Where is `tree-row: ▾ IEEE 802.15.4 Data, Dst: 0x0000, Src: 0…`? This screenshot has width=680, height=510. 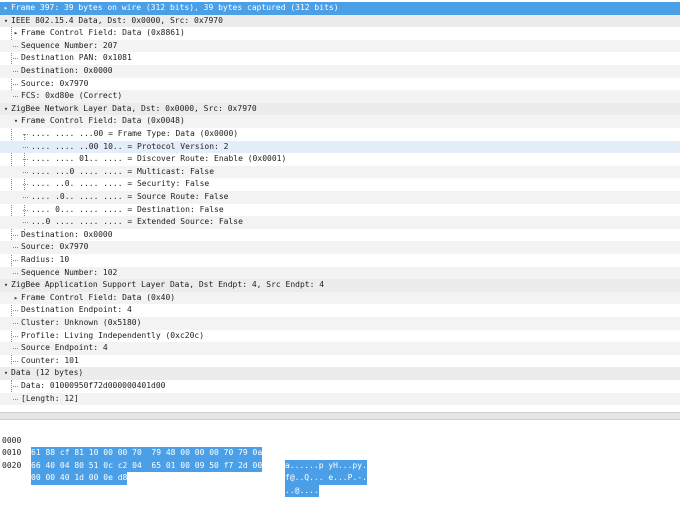
tree-row: ▾ IEEE 802.15.4 Data, Dst: 0x0000, Src: 0… is located at coordinates (340, 21).